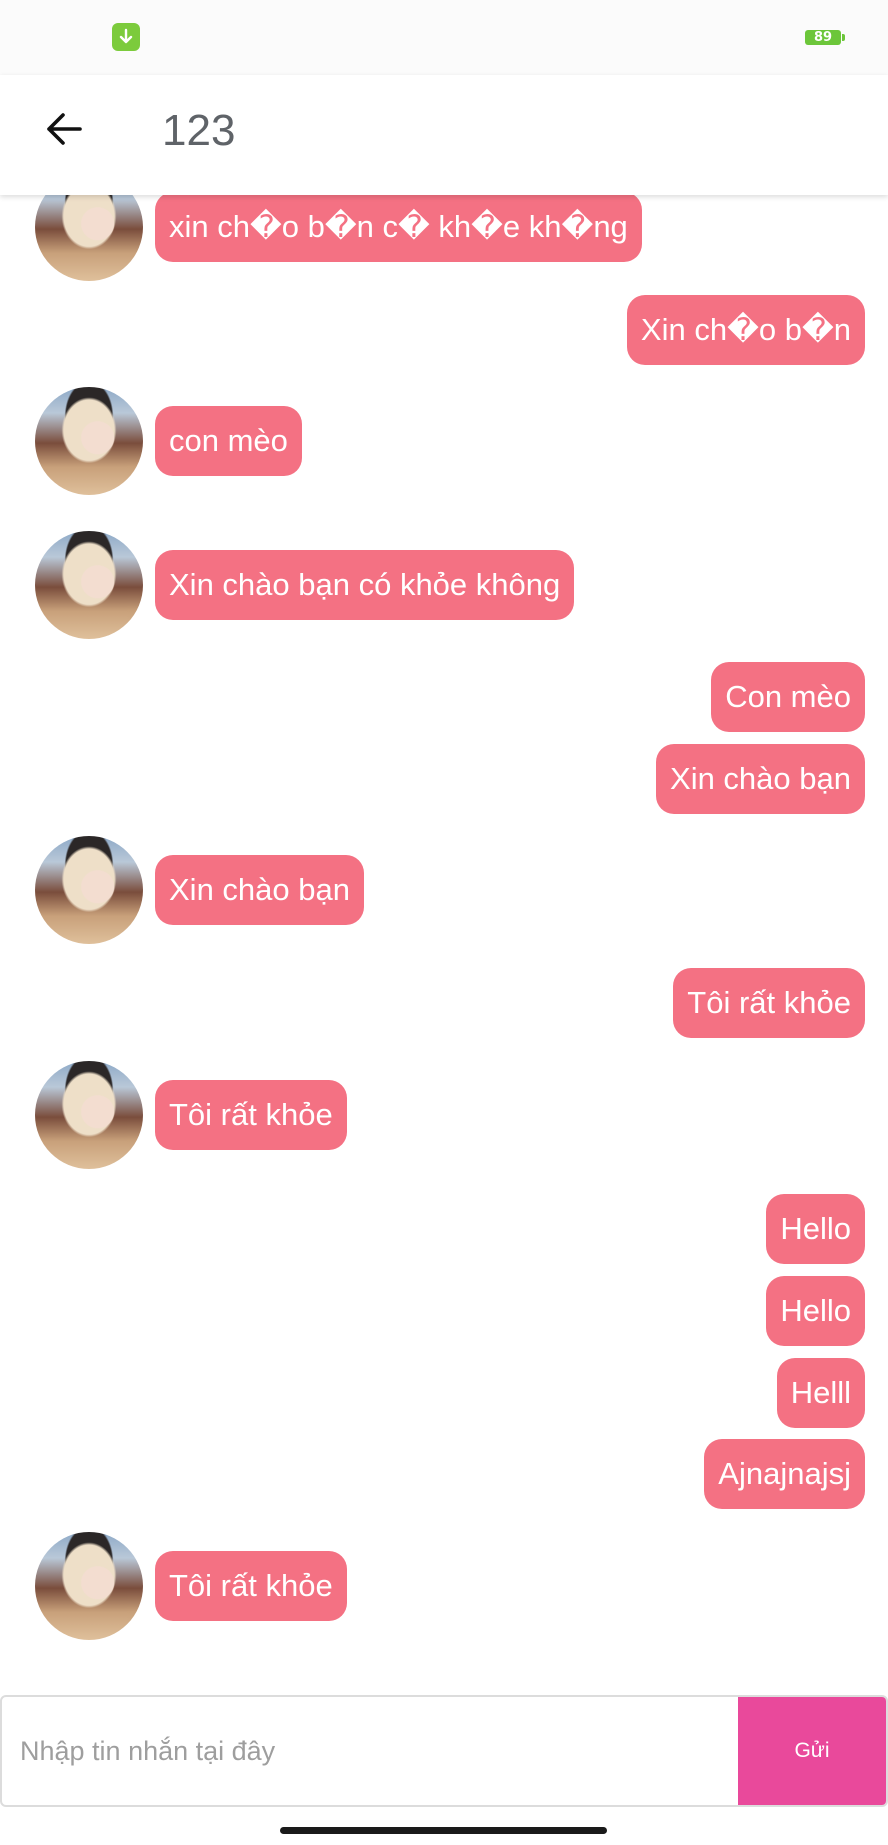 Image resolution: width=888 pixels, height=1845 pixels. What do you see at coordinates (444, 462) in the screenshot?
I see `message-incoming: con mèo` at bounding box center [444, 462].